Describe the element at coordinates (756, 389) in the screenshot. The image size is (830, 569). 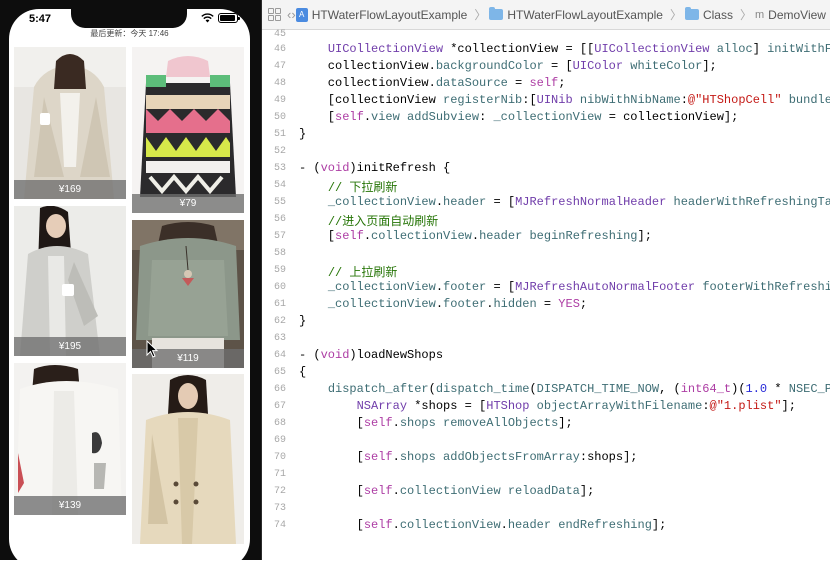
I see `code-token: 1.0` at that location.